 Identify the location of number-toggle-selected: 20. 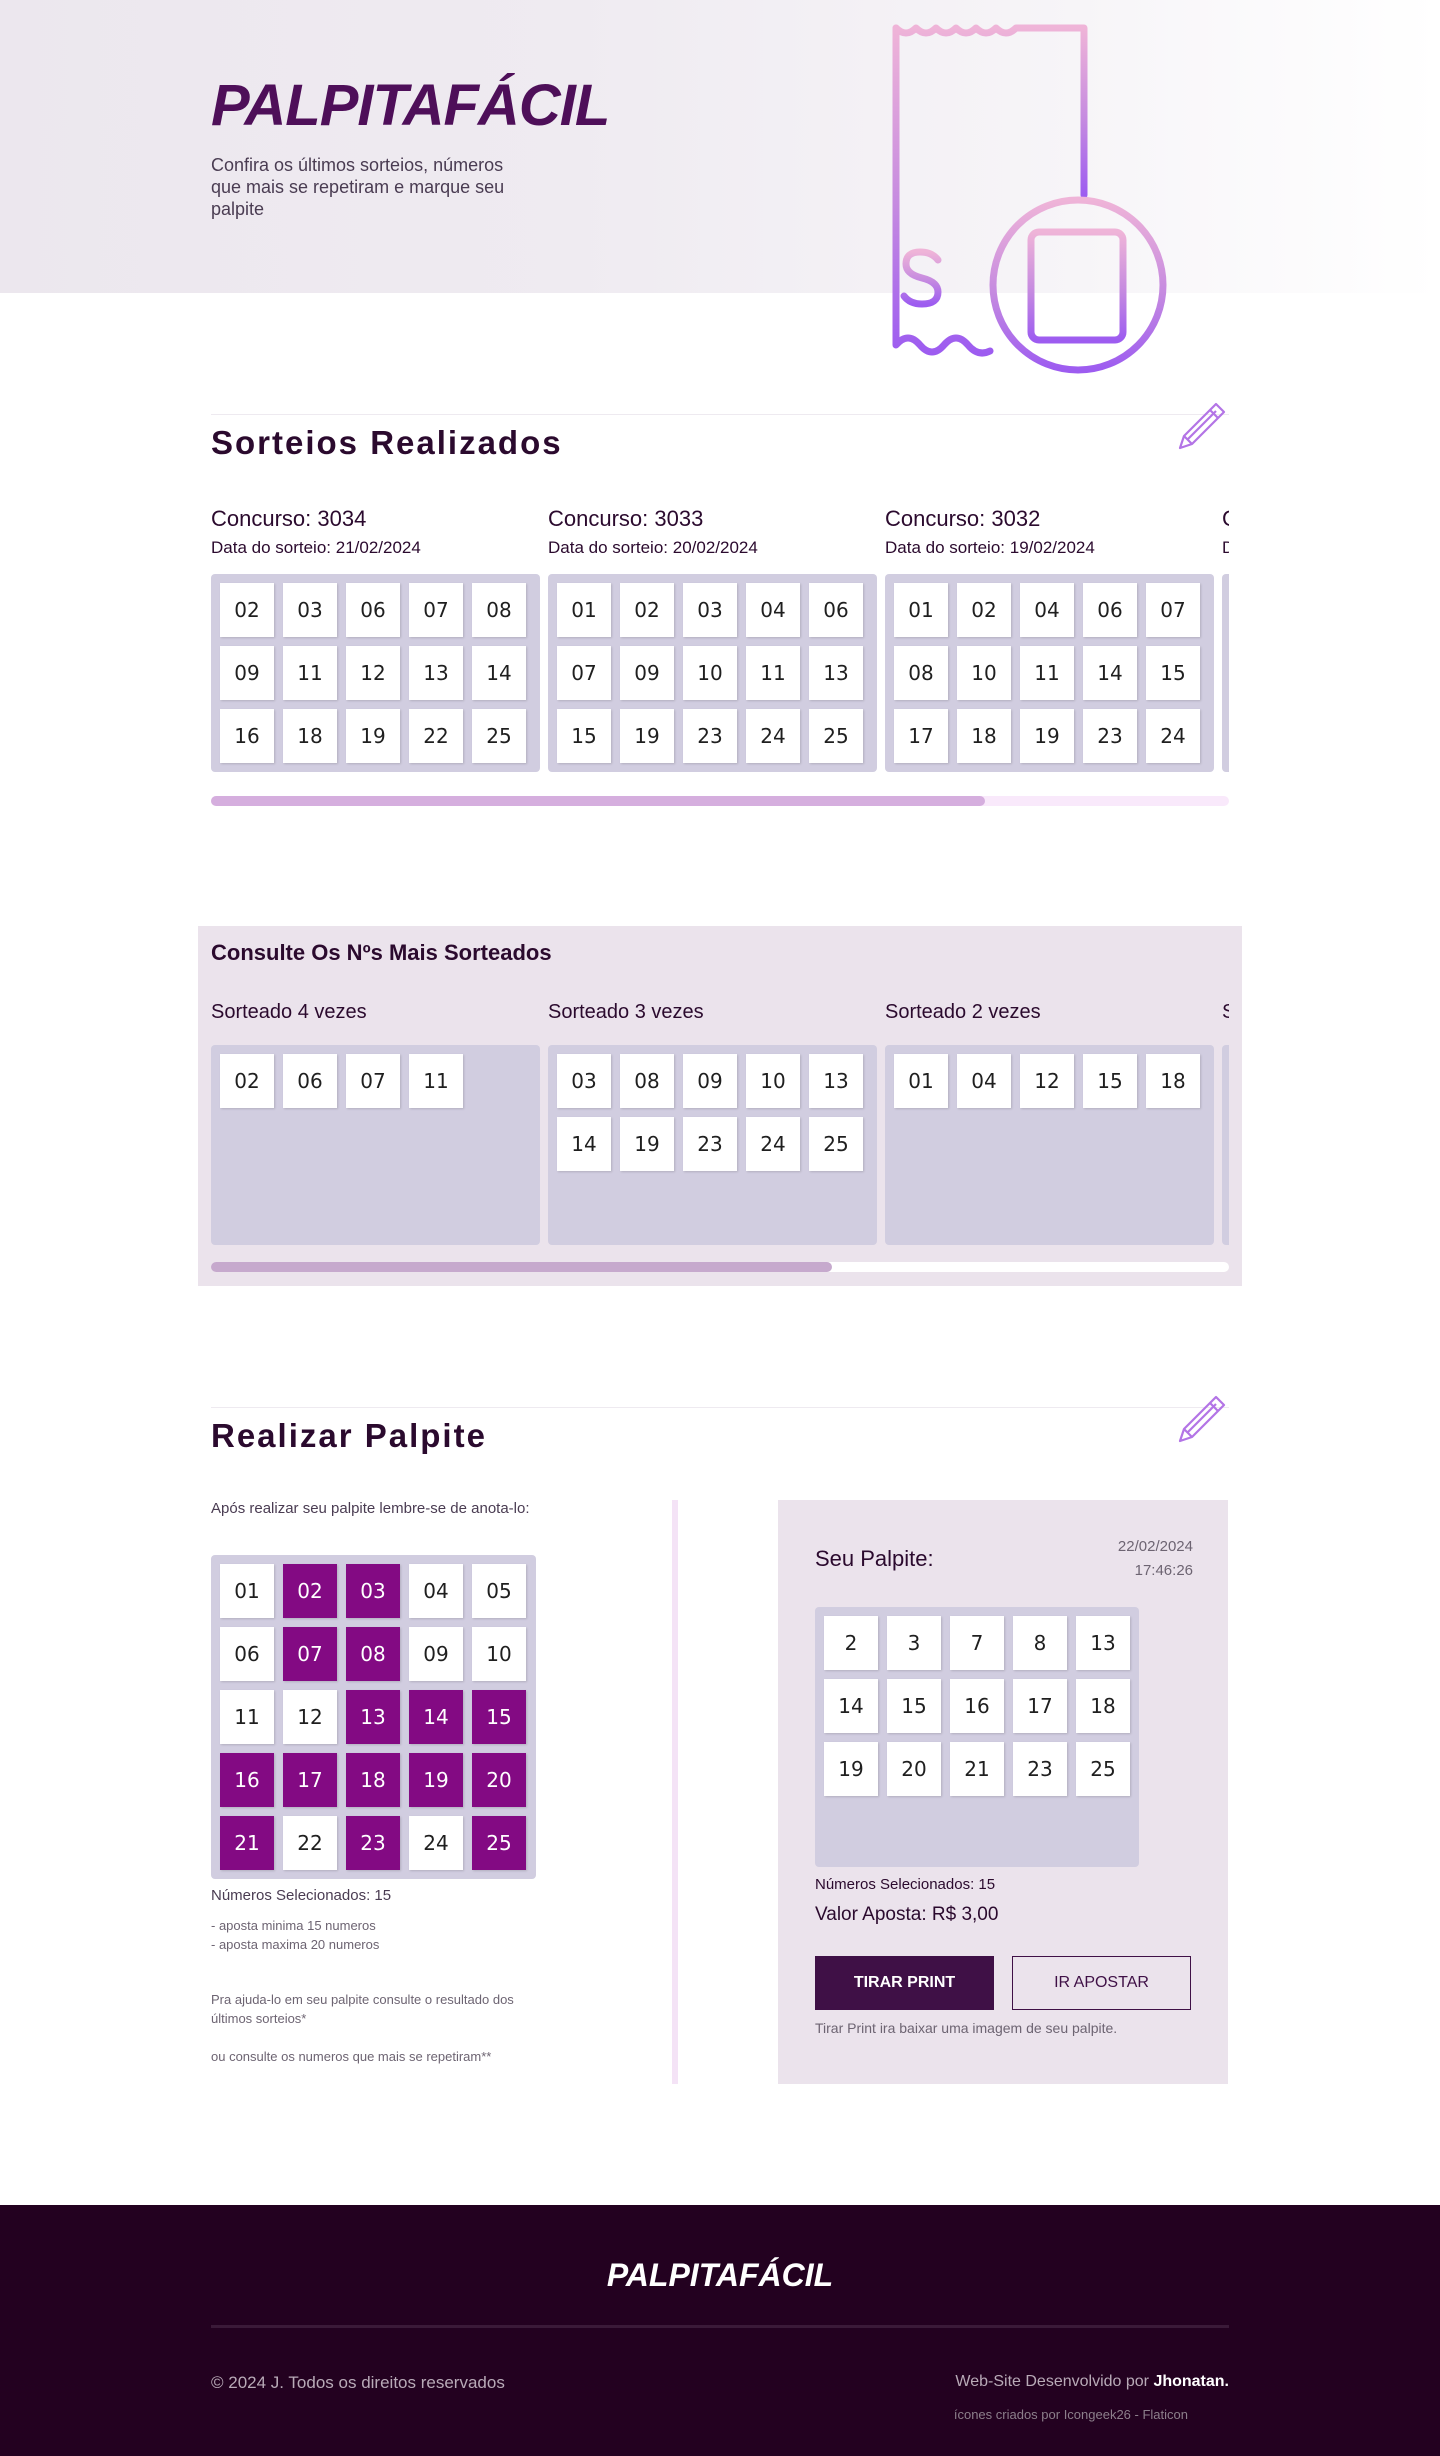
(499, 1780).